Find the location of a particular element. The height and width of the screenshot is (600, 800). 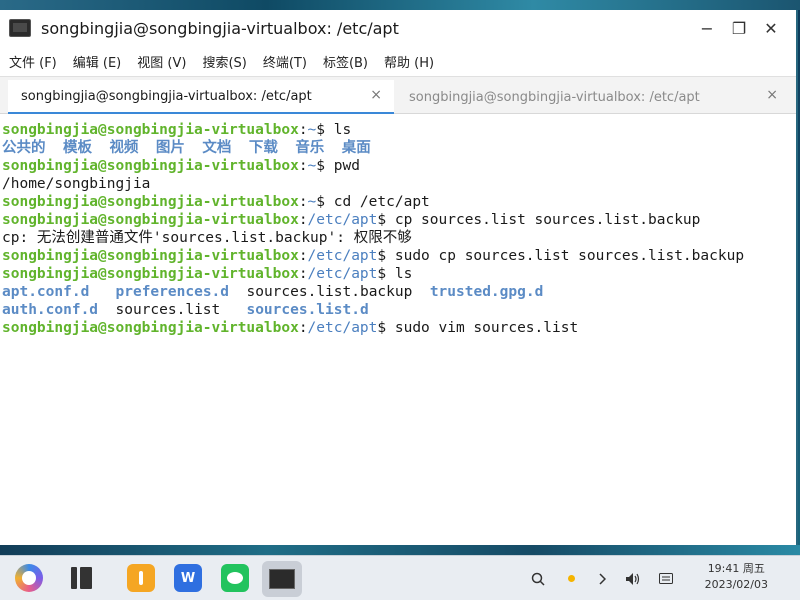

start-menu-icon is located at coordinates (29, 578).